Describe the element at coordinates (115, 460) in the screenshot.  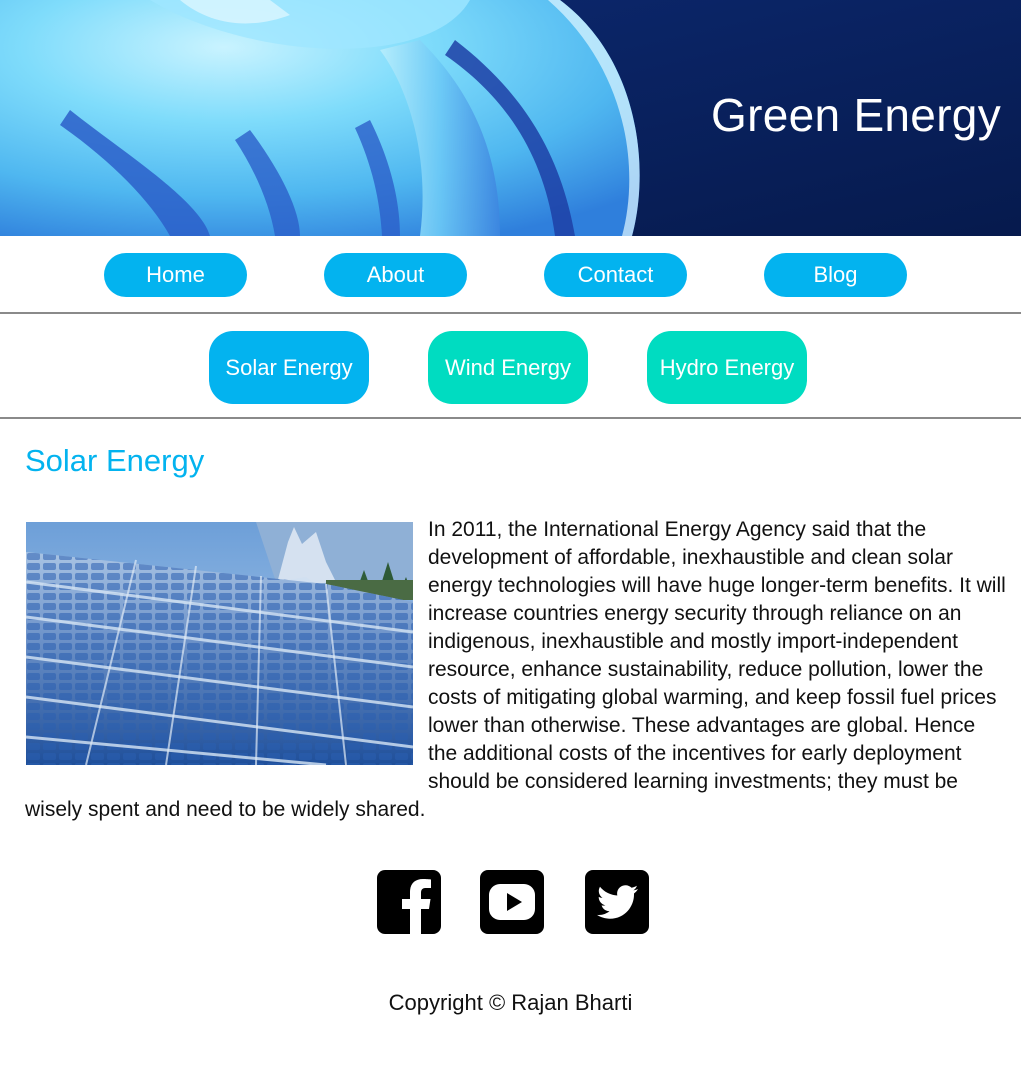
I see `section-heading: Solar Energy` at that location.